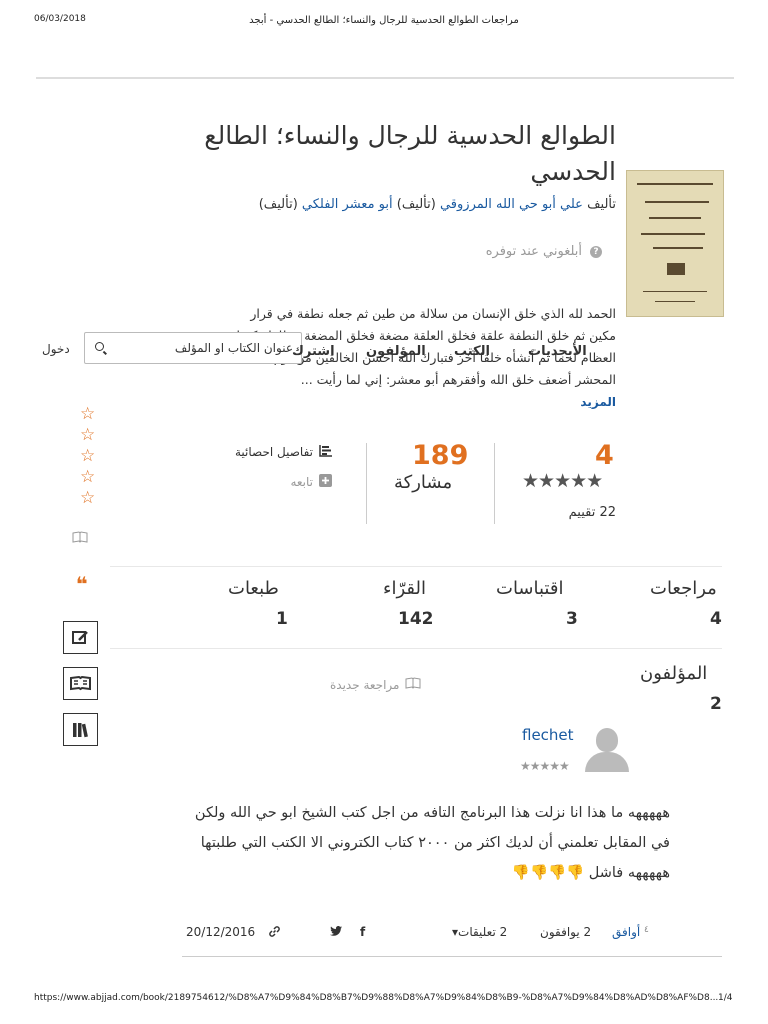 The width and height of the screenshot is (768, 1024). I want to click on review-button, so click(80, 637).